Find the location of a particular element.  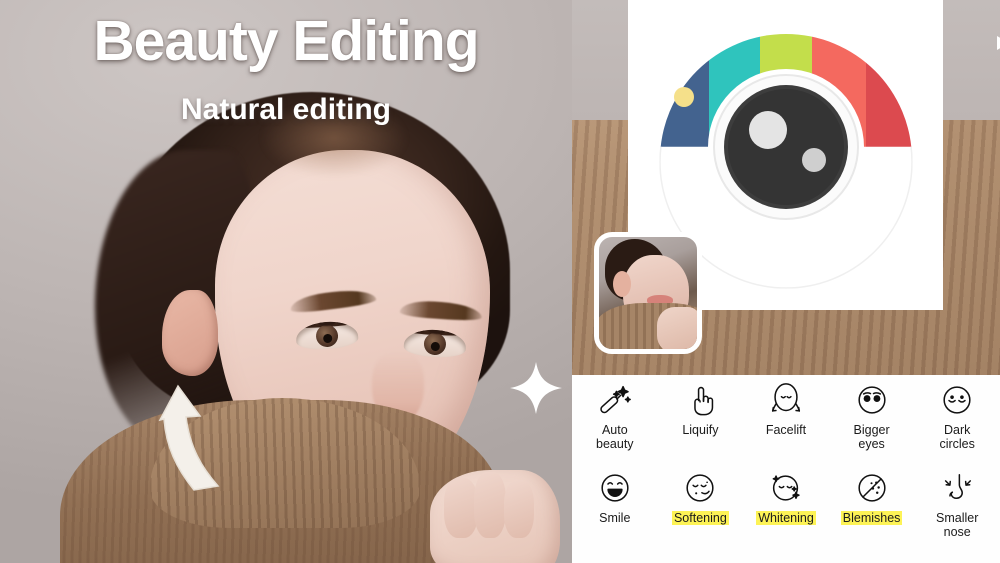

tool-smile: Smile is located at coordinates (615, 511).